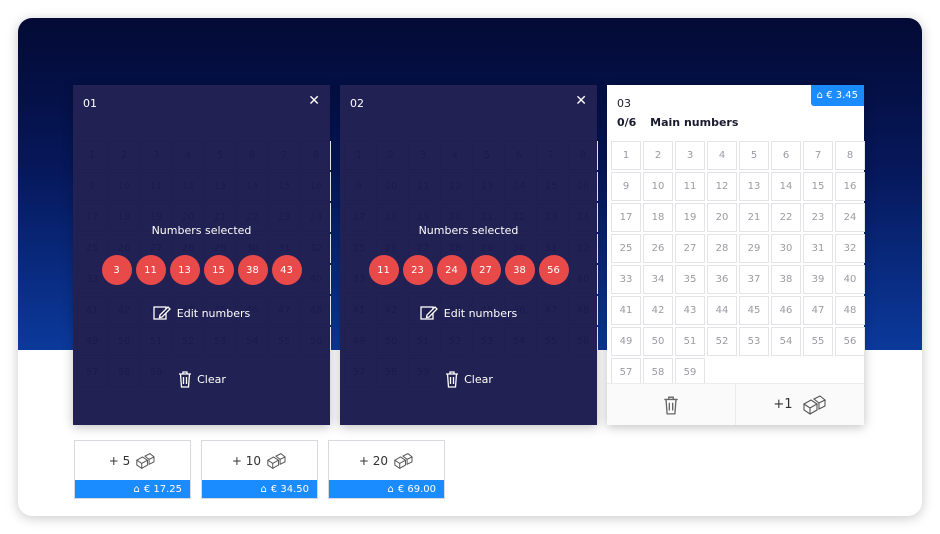 The width and height of the screenshot is (940, 534). Describe the element at coordinates (690, 279) in the screenshot. I see `number-cell: 35` at that location.